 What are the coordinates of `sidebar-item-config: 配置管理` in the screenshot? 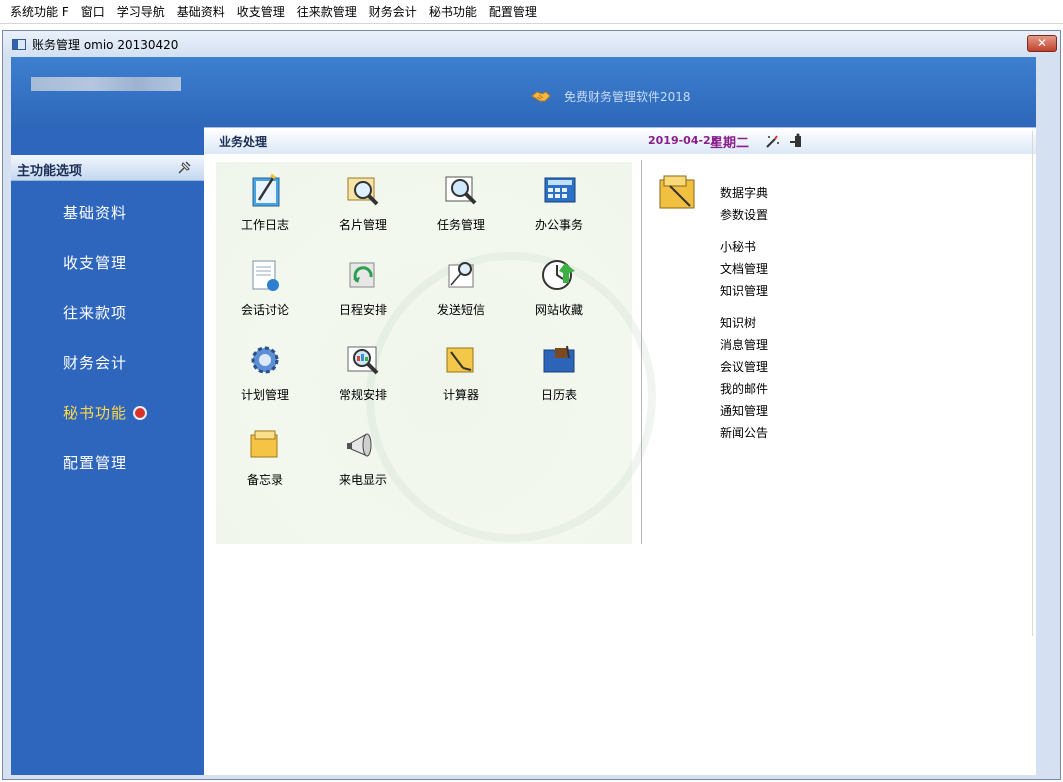 It's located at (107, 476).